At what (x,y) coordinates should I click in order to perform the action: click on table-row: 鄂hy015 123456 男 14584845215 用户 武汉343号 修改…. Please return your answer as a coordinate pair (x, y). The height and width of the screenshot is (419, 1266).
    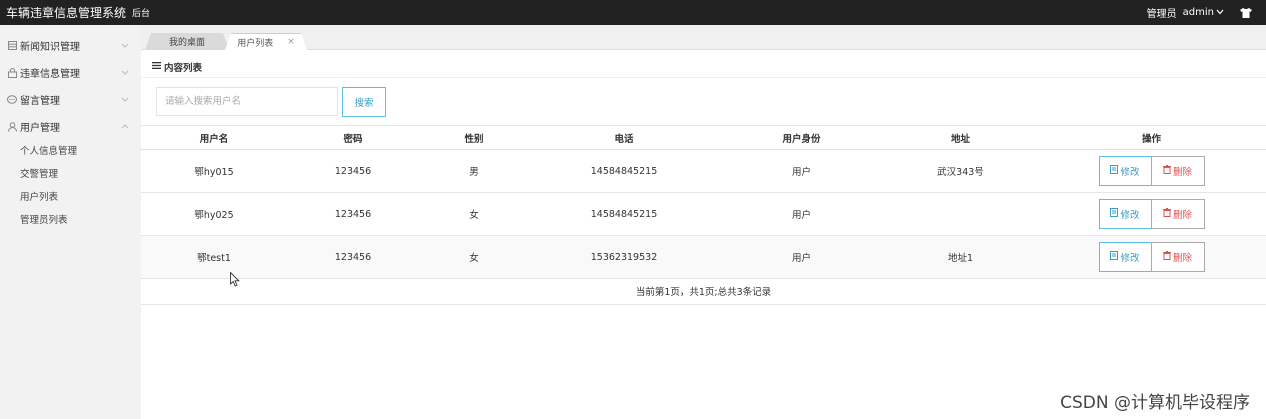
    Looking at the image, I should click on (703, 171).